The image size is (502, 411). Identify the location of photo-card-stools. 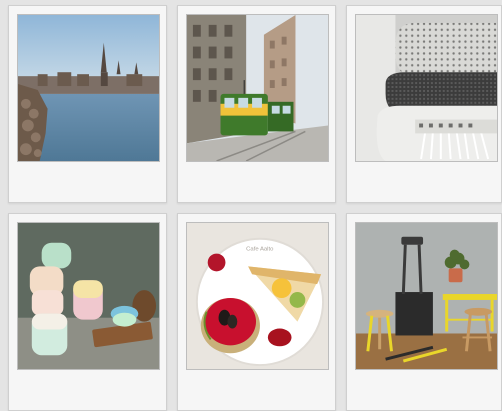
(424, 312).